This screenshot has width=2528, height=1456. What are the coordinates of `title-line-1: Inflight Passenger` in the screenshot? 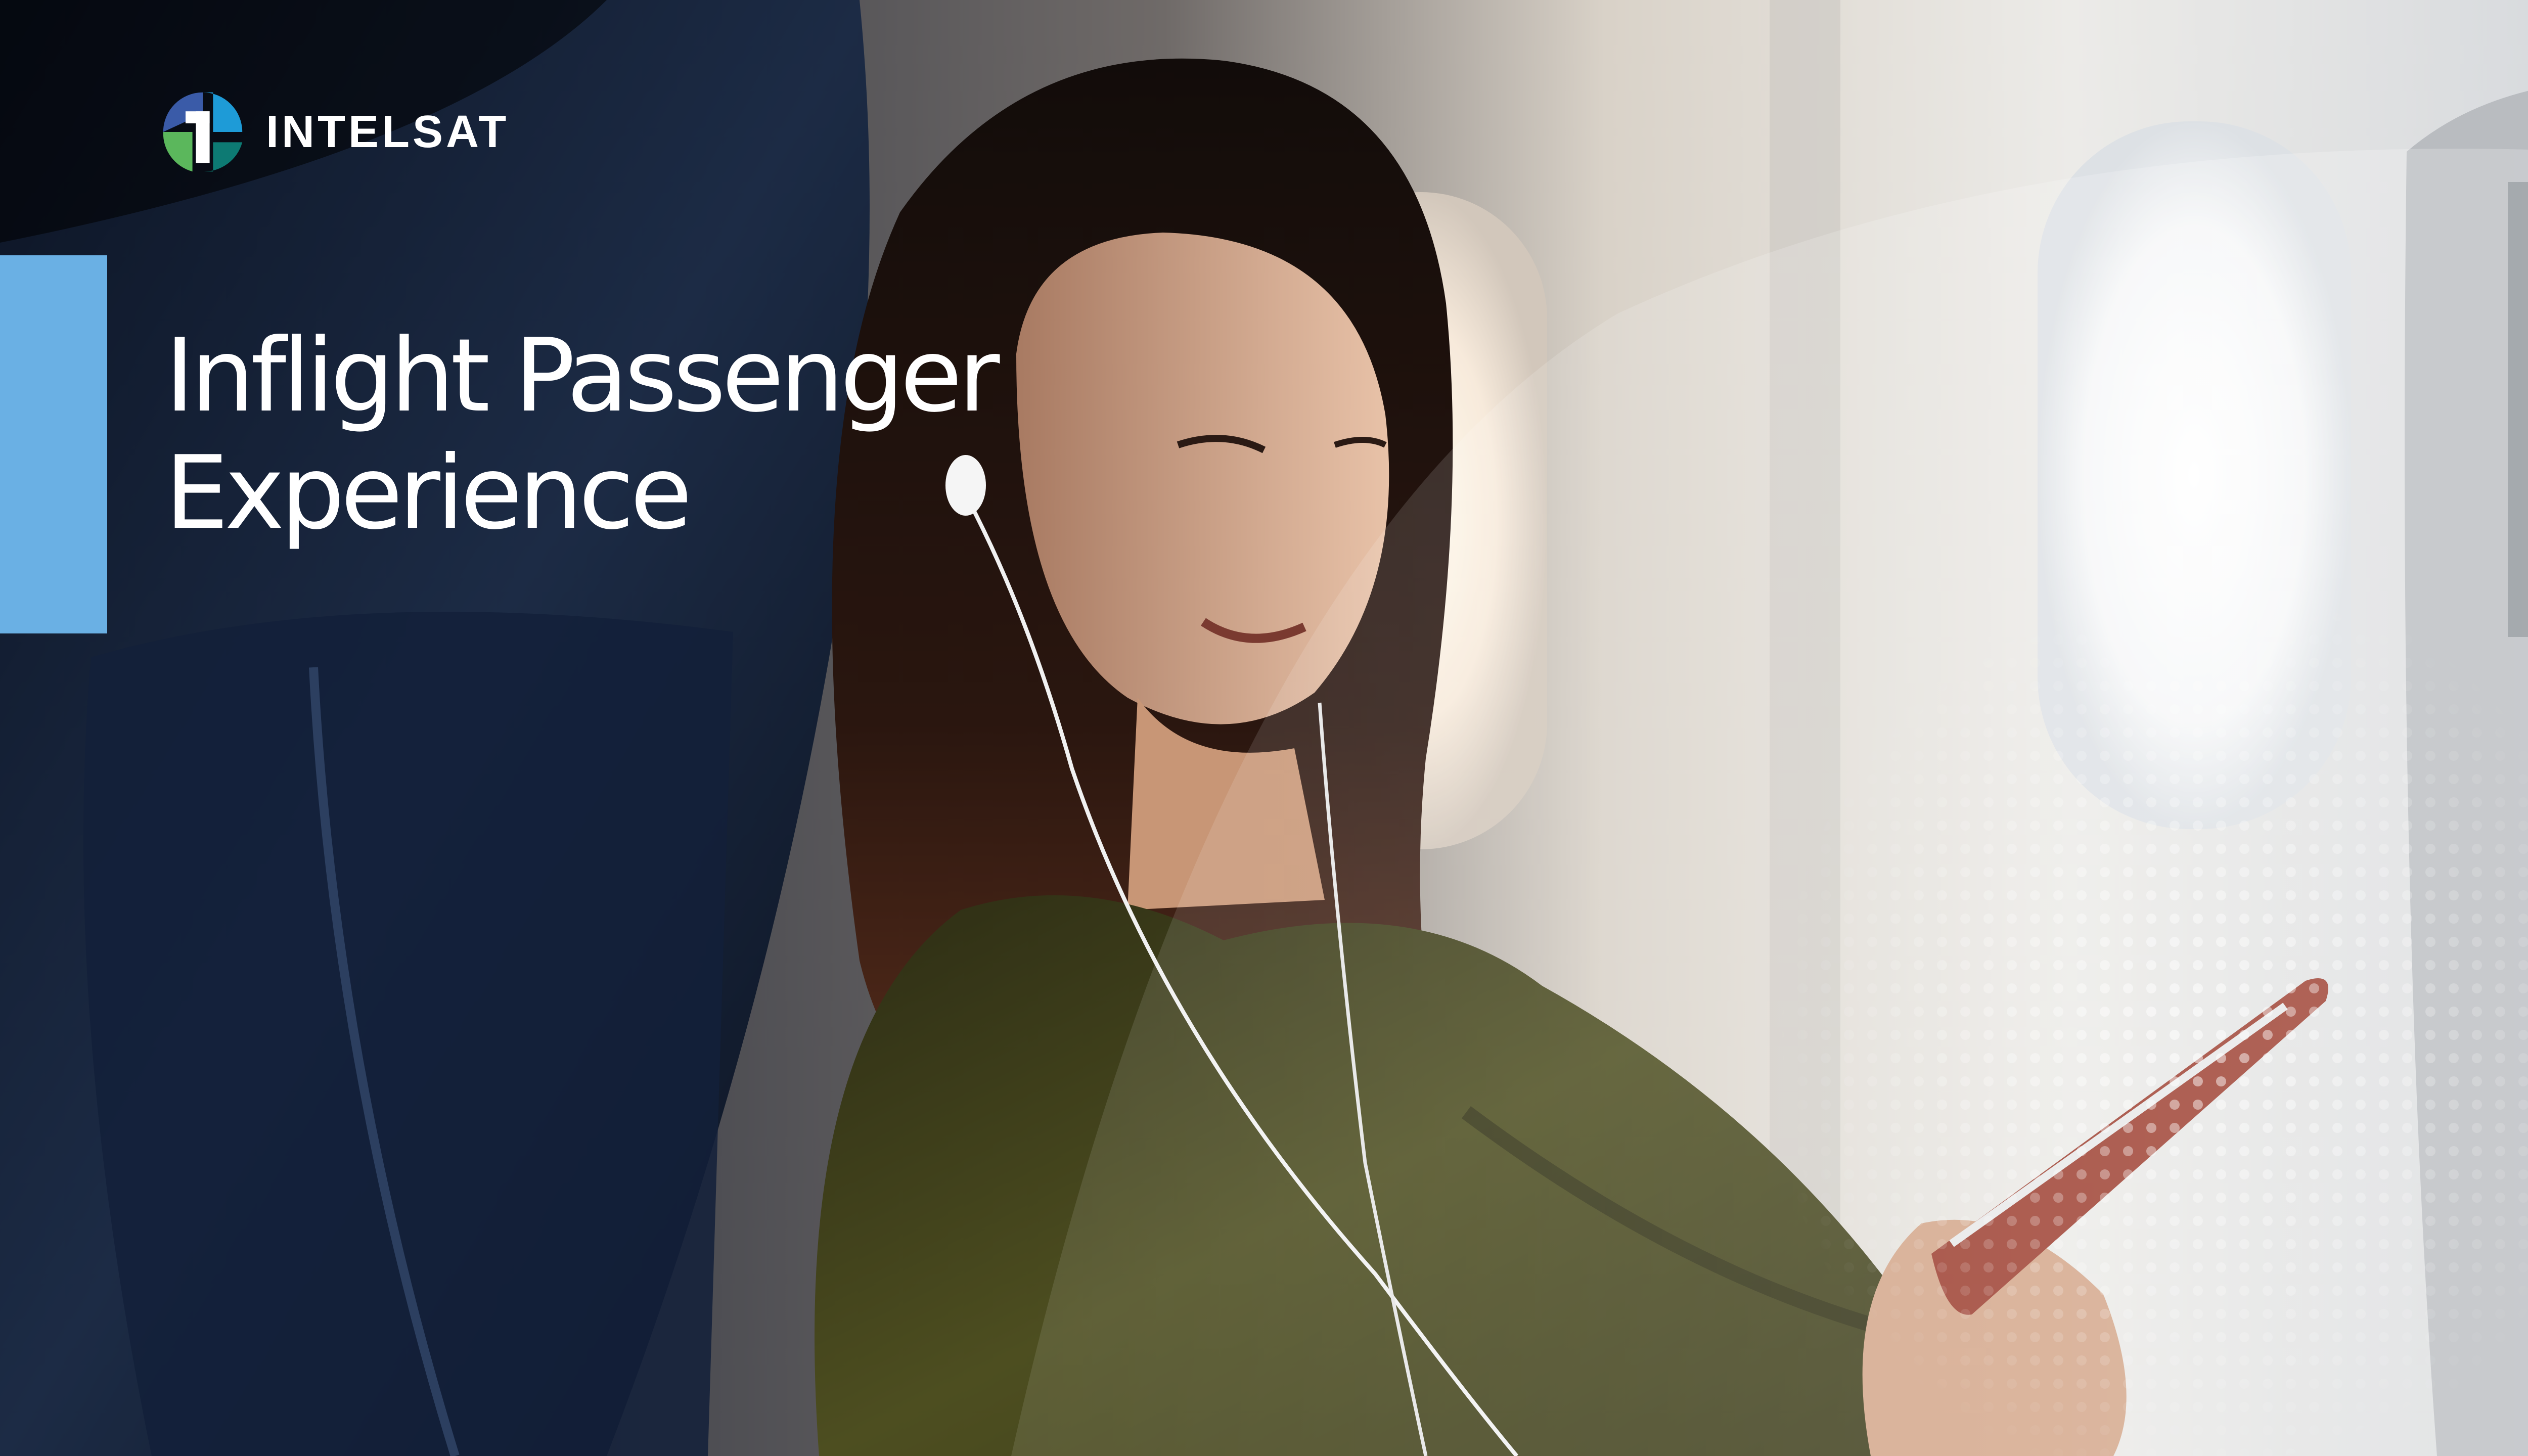 It's located at (583, 376).